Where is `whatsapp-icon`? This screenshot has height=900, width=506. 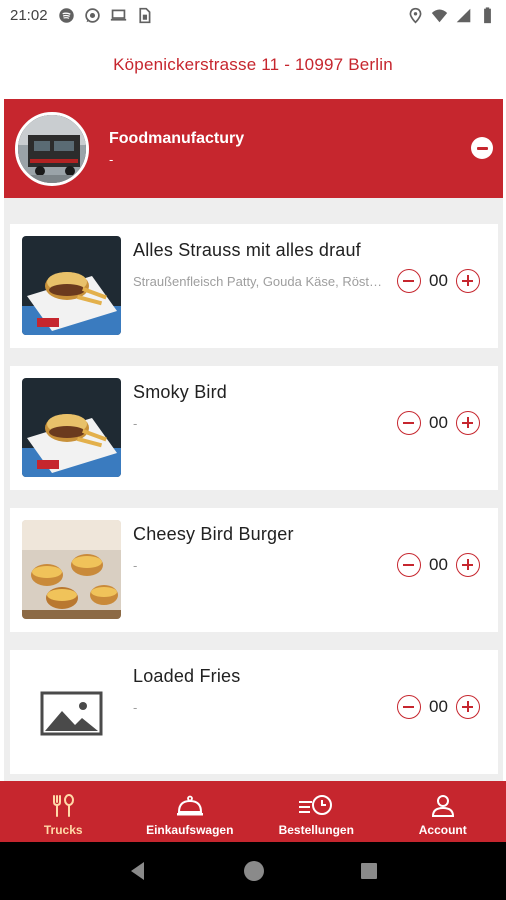 whatsapp-icon is located at coordinates (92, 15).